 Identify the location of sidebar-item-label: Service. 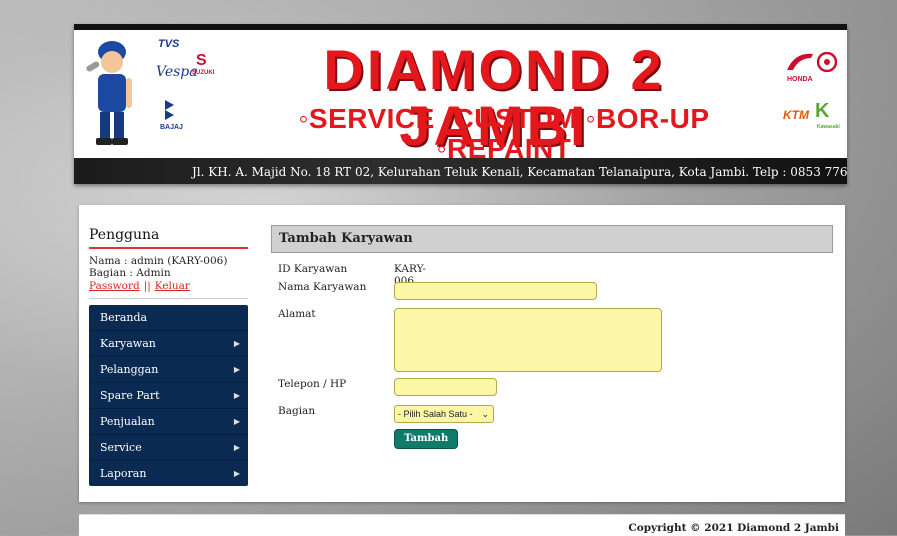
(121, 447).